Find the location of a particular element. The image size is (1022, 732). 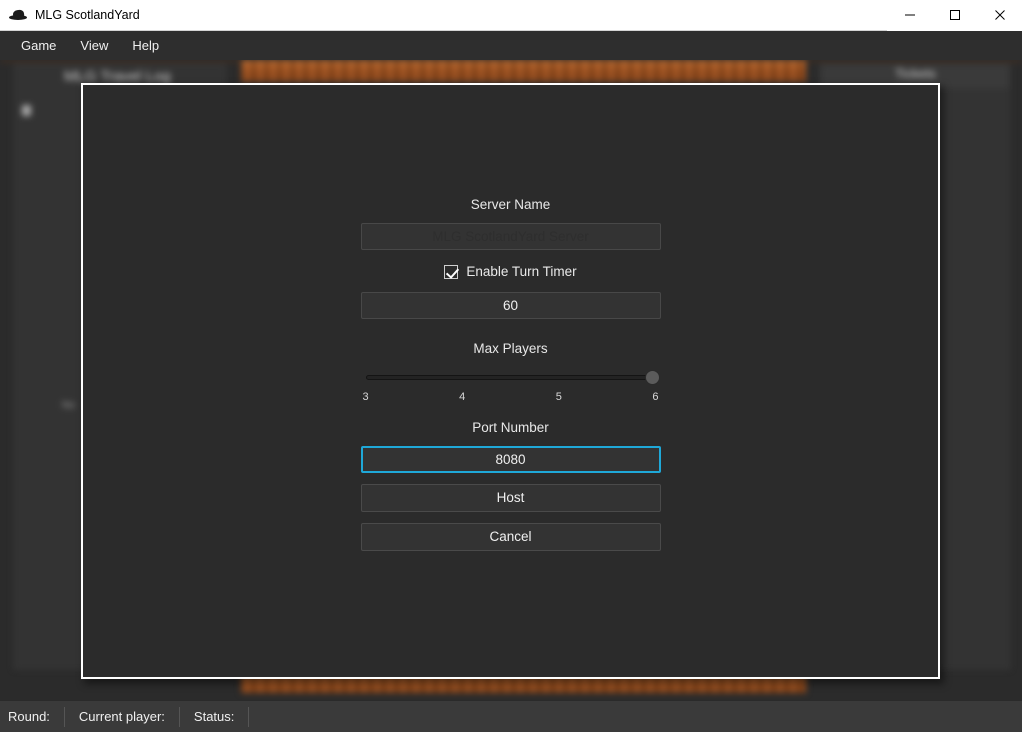

board-wood-texture-top is located at coordinates (523, 71).